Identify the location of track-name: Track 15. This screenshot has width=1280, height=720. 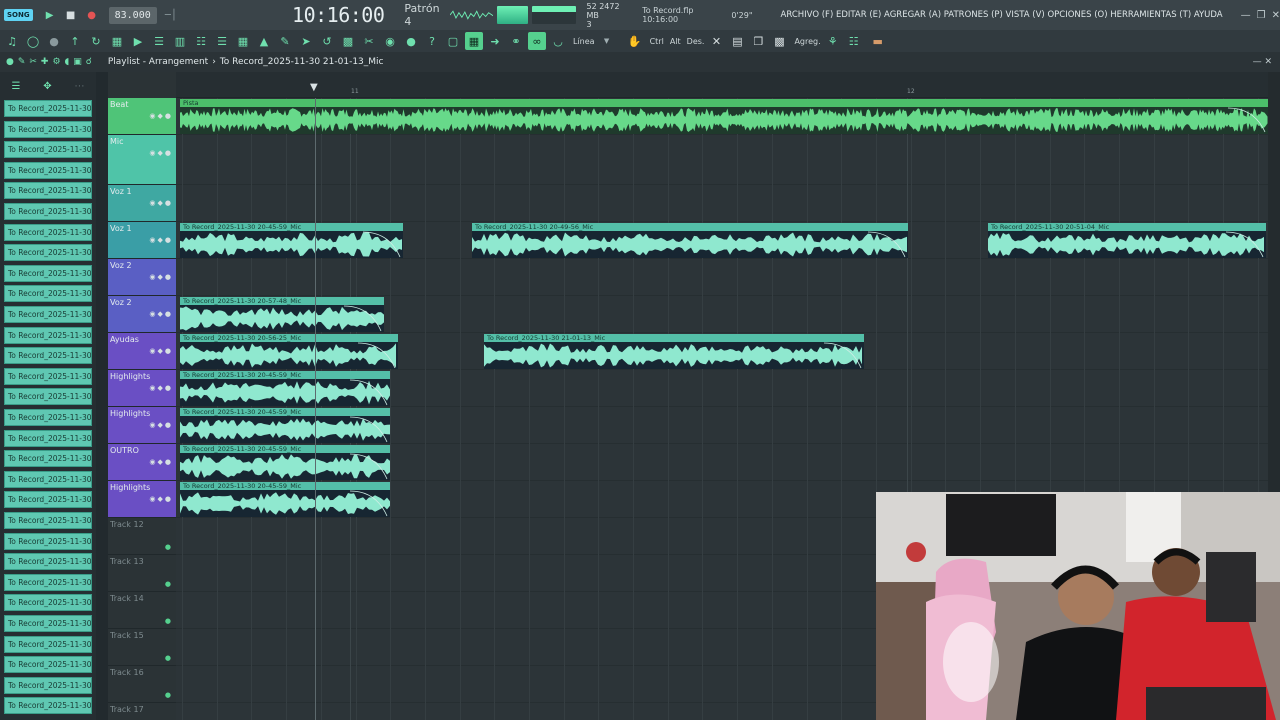
(127, 635).